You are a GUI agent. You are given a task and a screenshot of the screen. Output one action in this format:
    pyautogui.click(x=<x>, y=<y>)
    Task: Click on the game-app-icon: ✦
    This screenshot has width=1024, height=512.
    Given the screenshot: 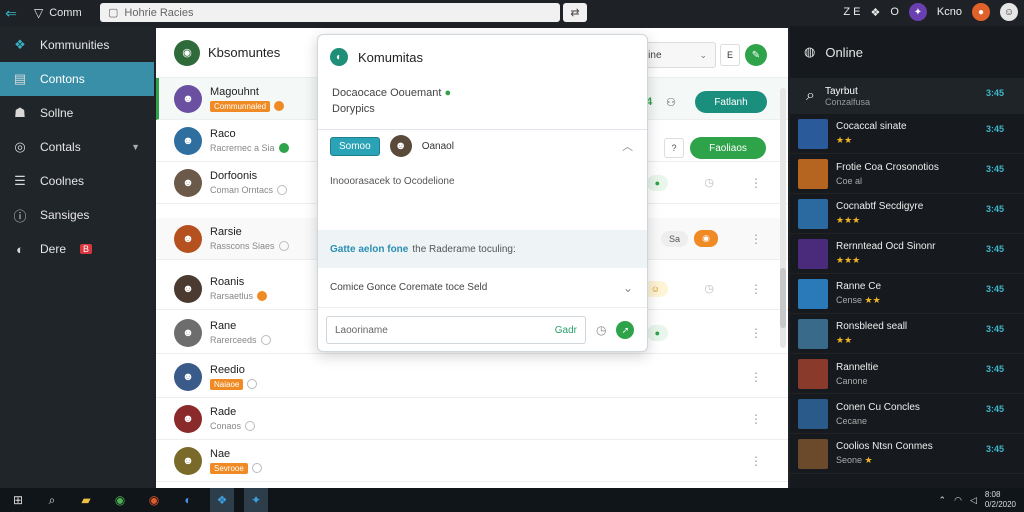 What is the action you would take?
    pyautogui.click(x=256, y=500)
    